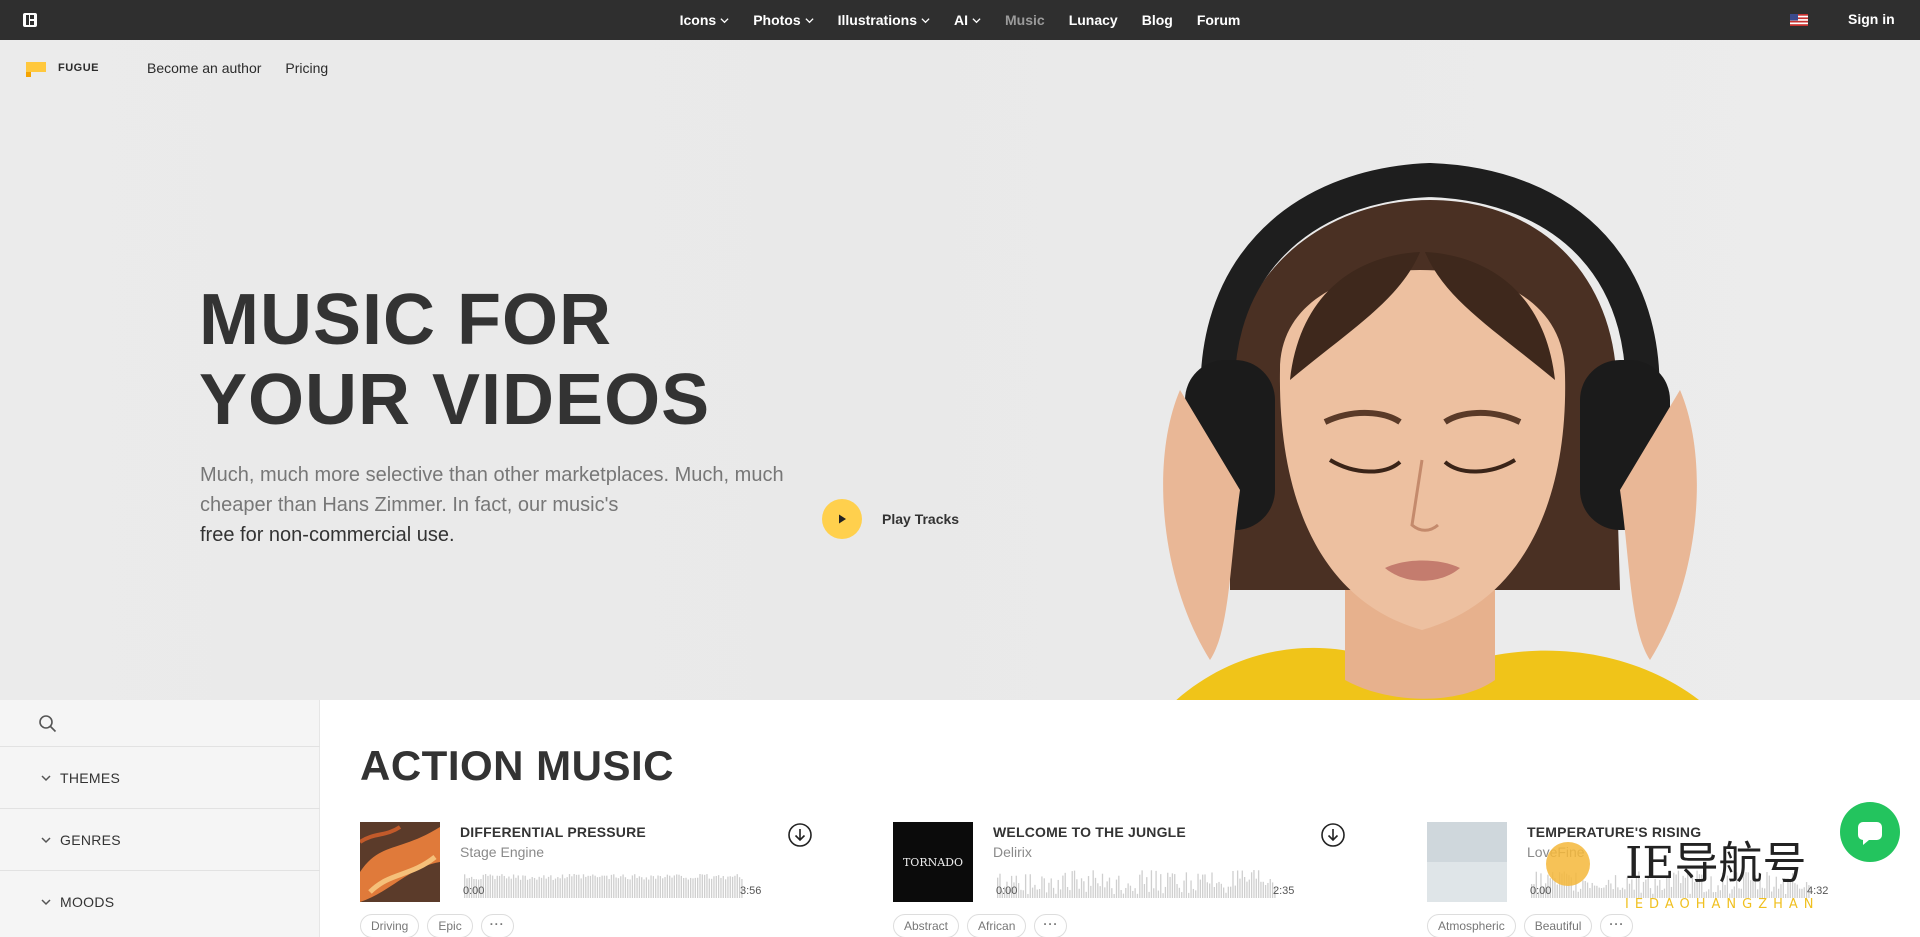 The width and height of the screenshot is (1920, 937). What do you see at coordinates (1471, 925) in the screenshot?
I see `tag: Atmospheric` at bounding box center [1471, 925].